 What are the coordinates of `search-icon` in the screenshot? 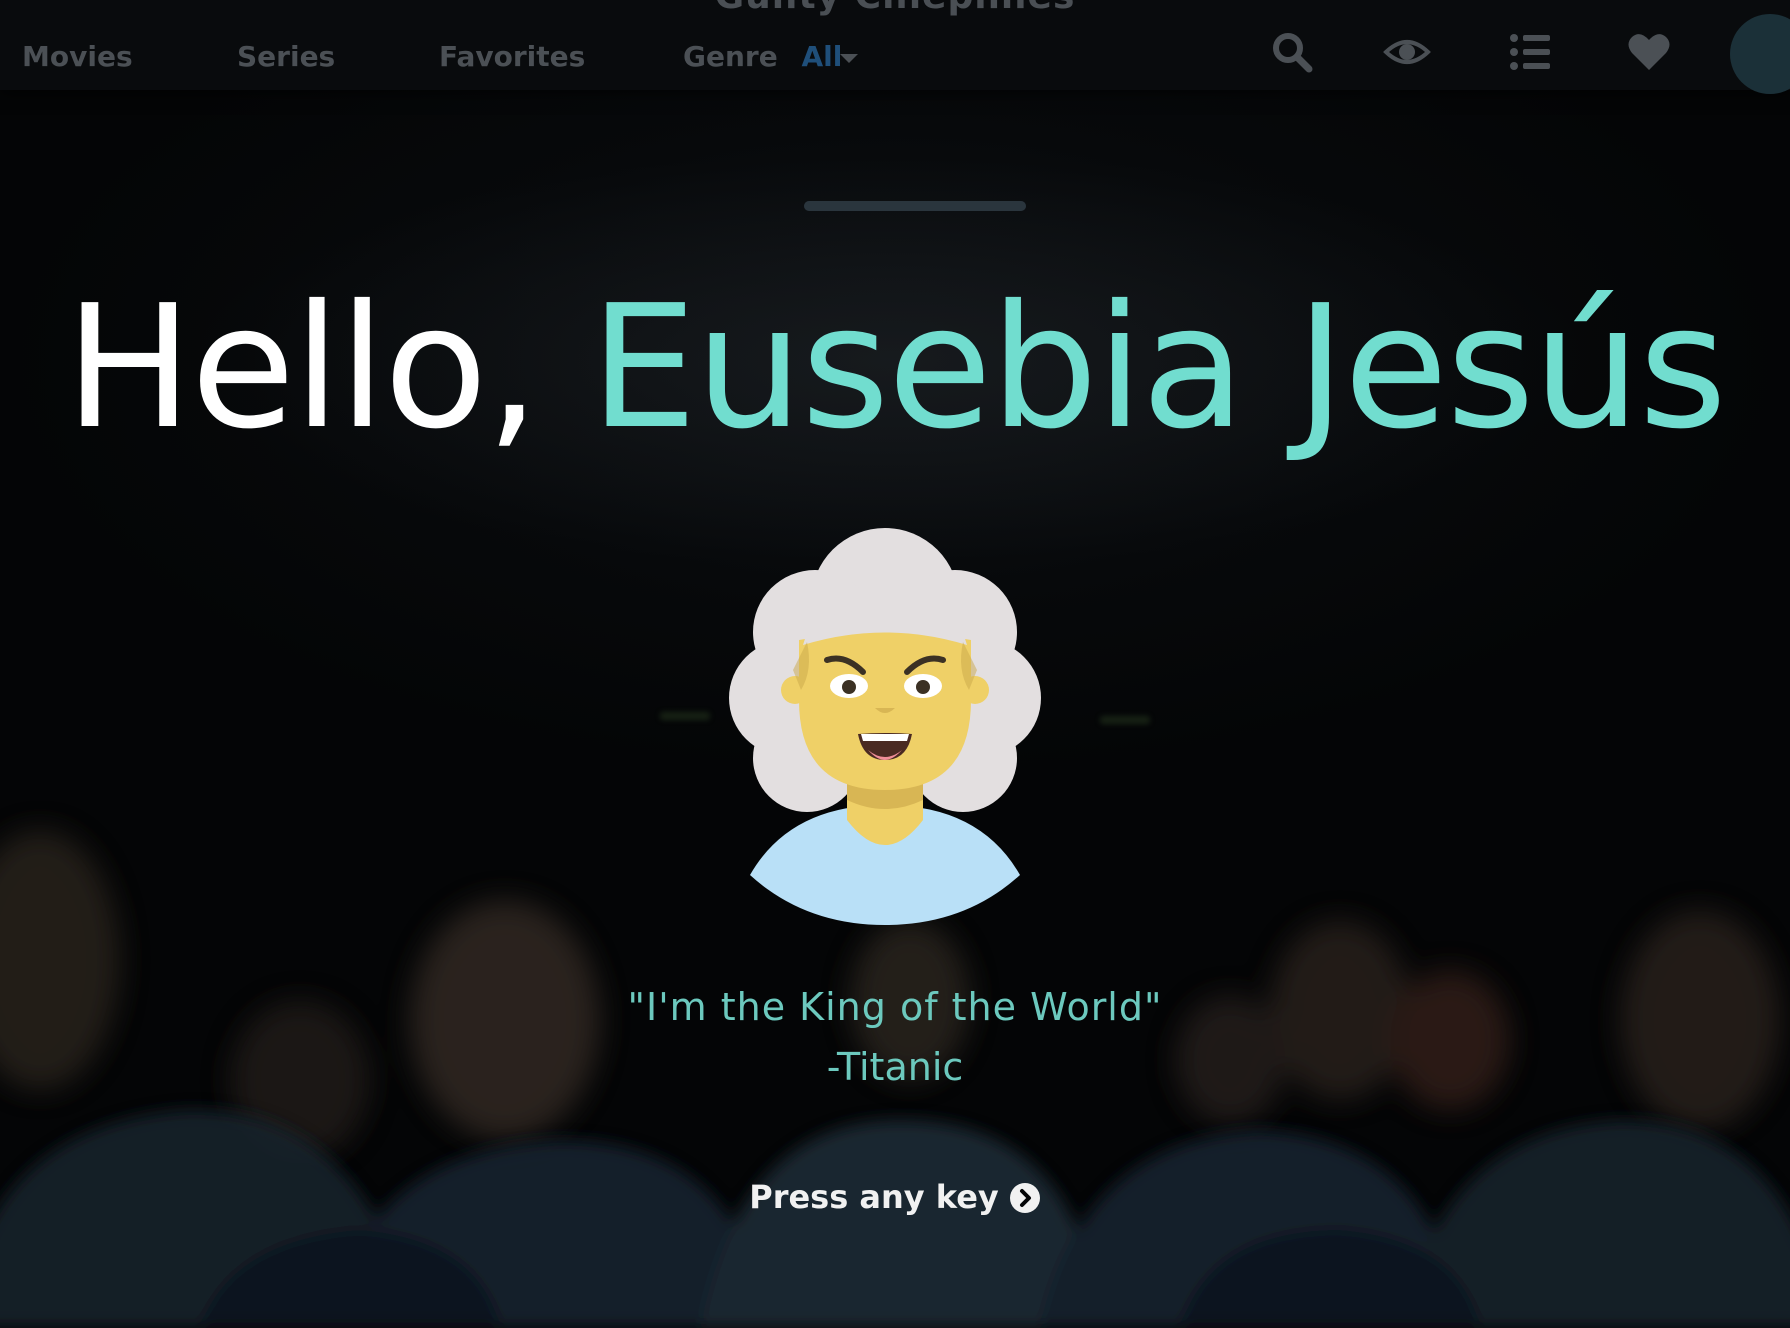 It's located at (1292, 52).